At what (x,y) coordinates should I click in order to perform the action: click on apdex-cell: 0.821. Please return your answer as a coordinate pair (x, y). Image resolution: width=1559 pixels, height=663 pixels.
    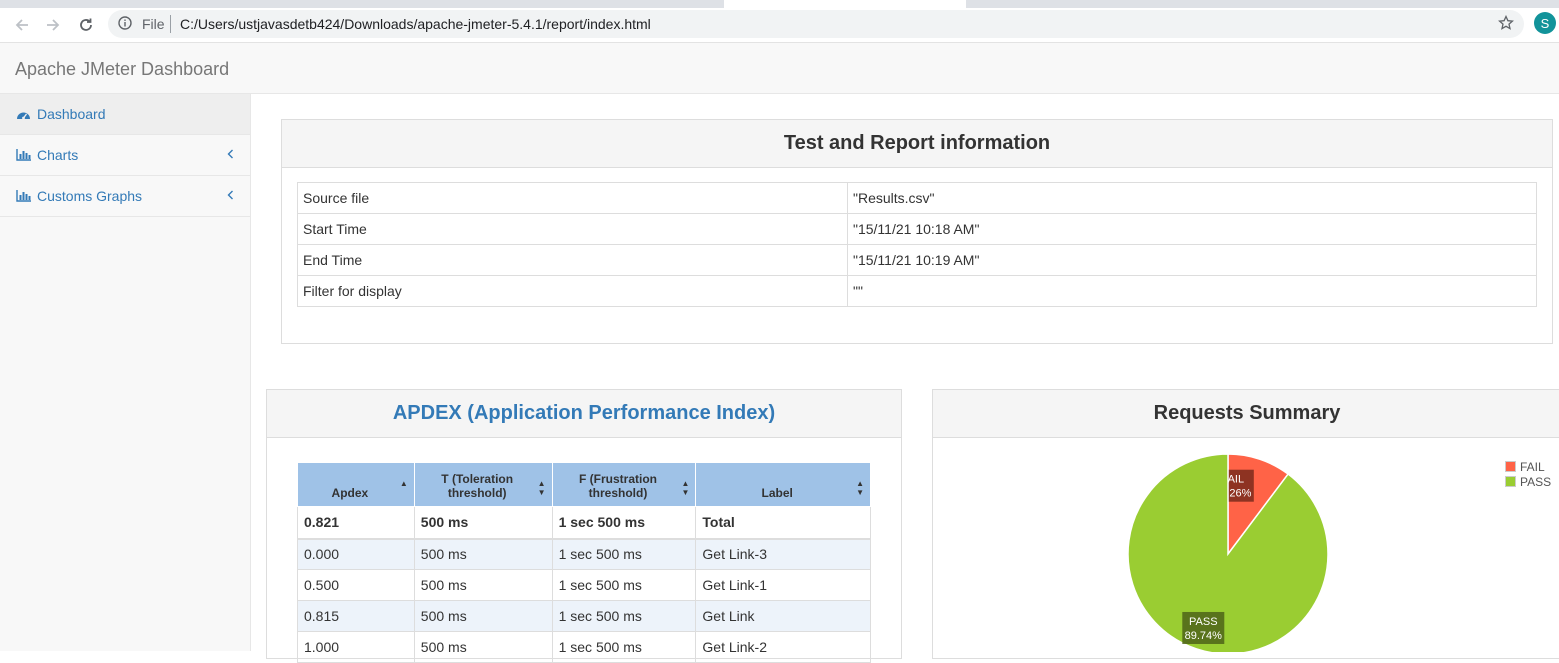
    Looking at the image, I should click on (356, 523).